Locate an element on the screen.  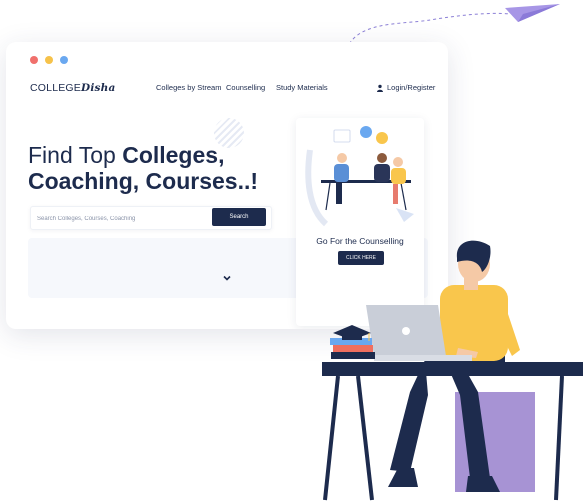
login-label: Login/Register is located at coordinates (411, 87).